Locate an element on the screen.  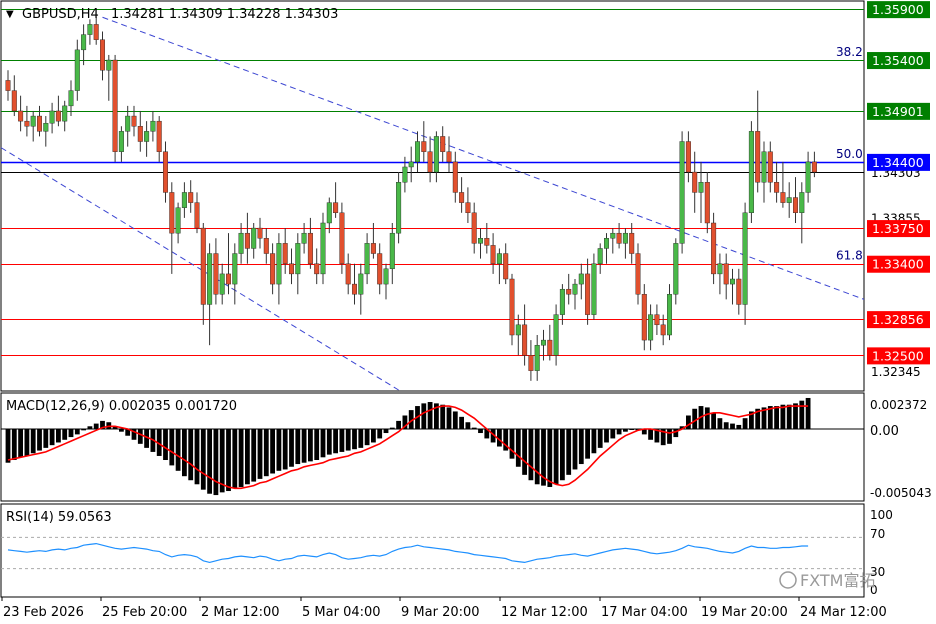
macd-axis-zero: 0.00 is located at coordinates (884, 431).